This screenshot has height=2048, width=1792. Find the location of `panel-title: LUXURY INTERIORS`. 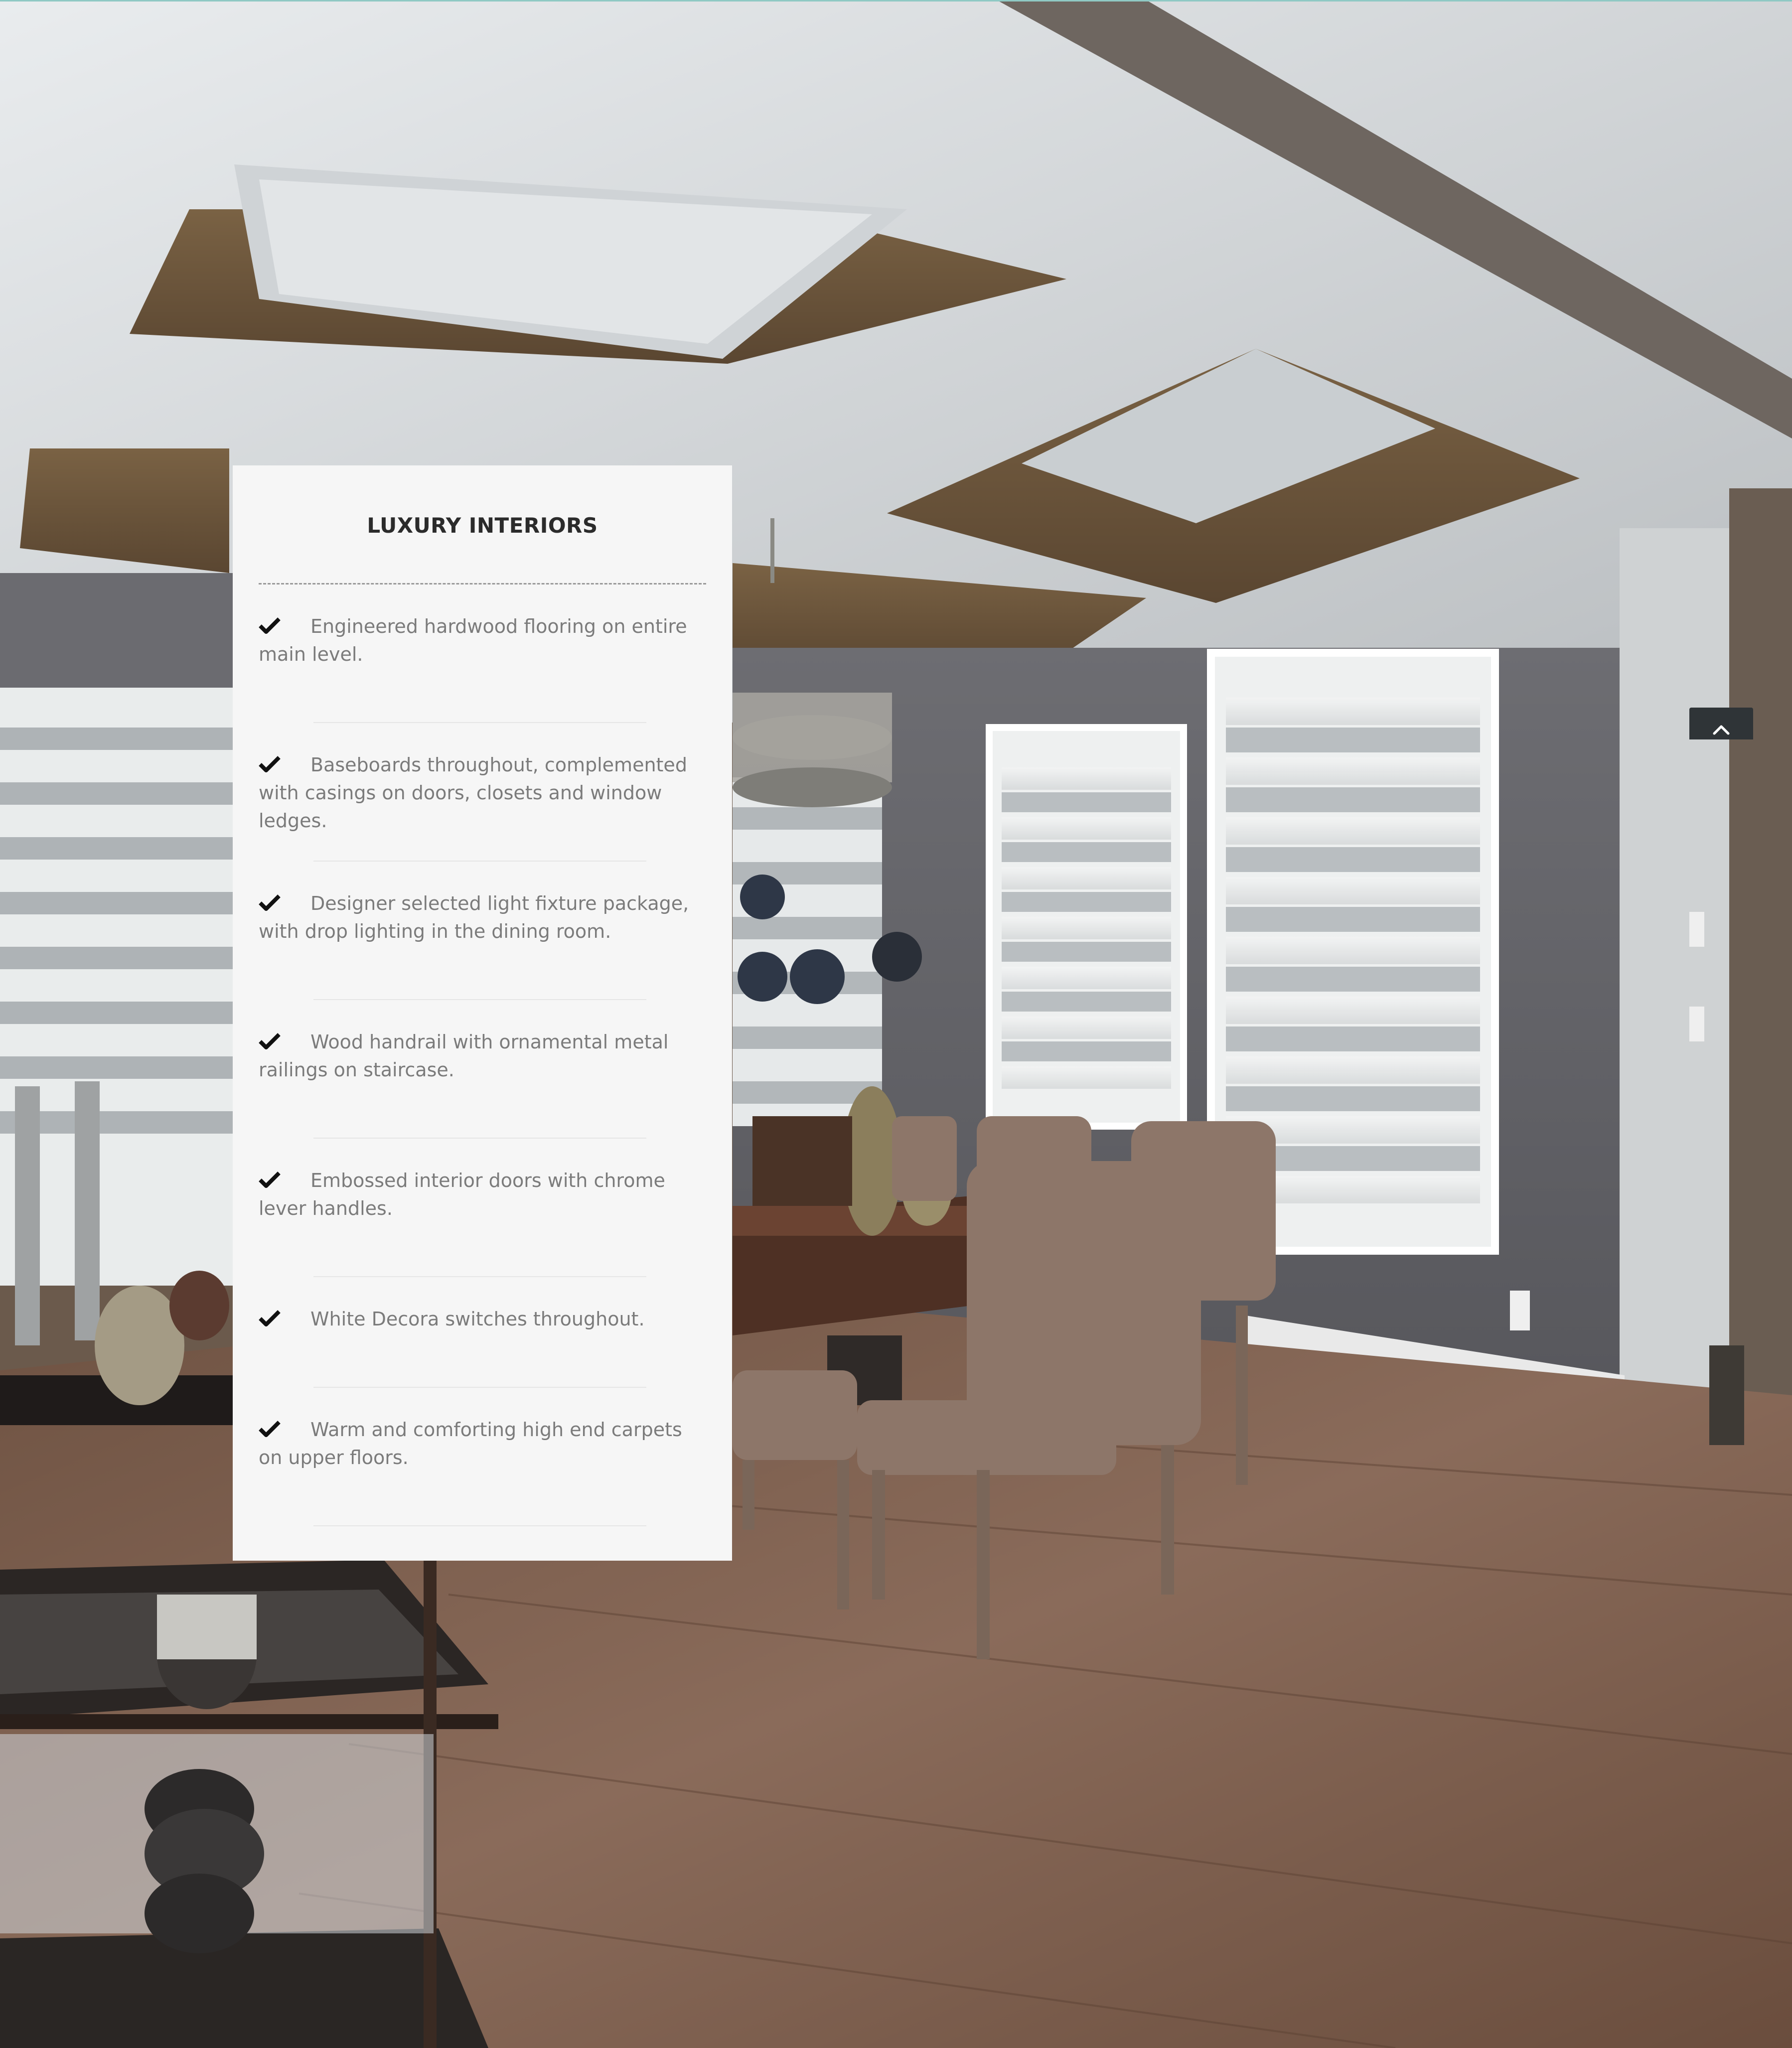

panel-title: LUXURY INTERIORS is located at coordinates (482, 524).